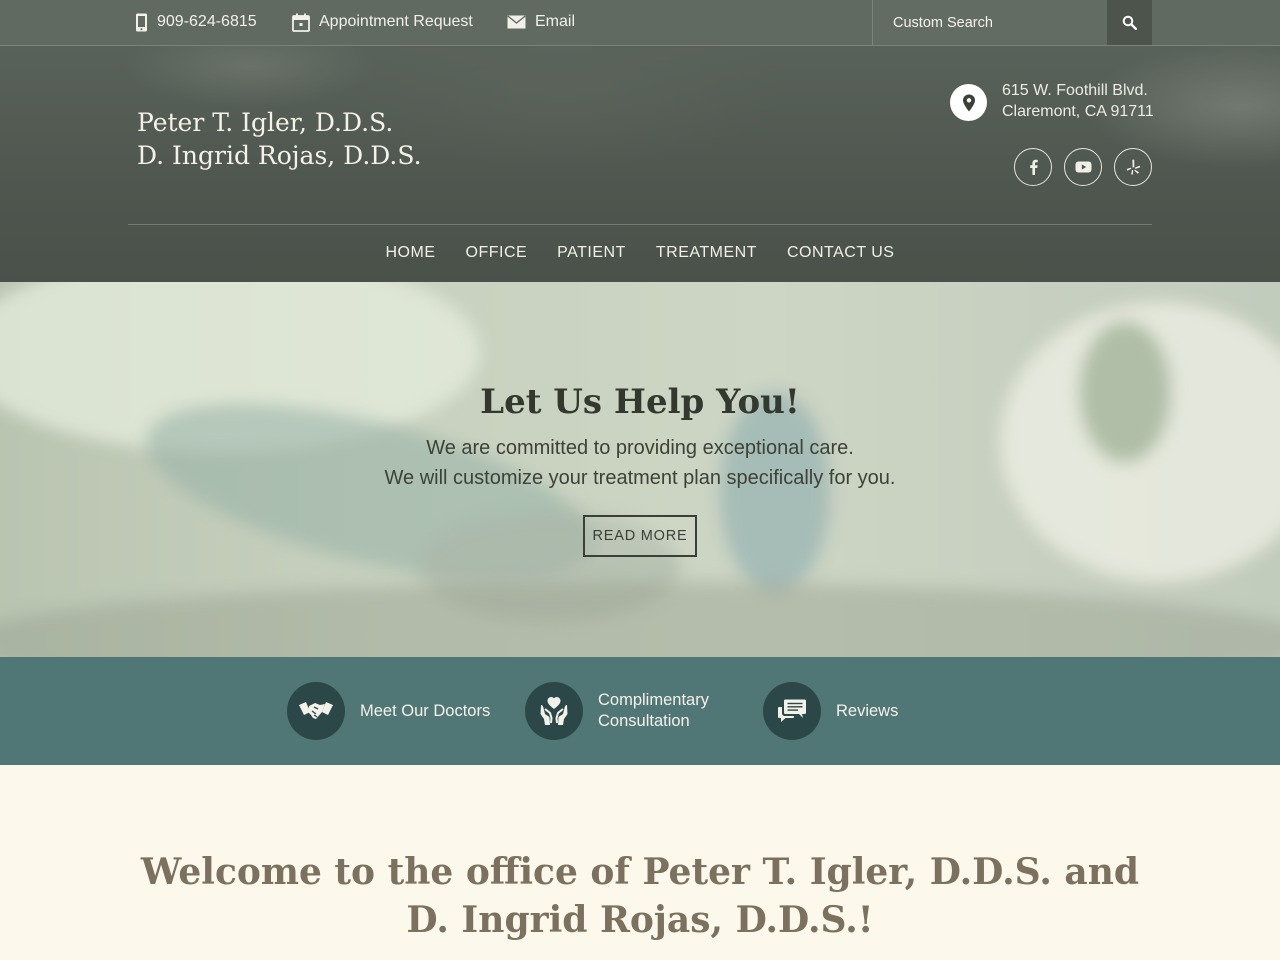 Image resolution: width=1280 pixels, height=960 pixels. I want to click on feature-label: Reviews, so click(867, 710).